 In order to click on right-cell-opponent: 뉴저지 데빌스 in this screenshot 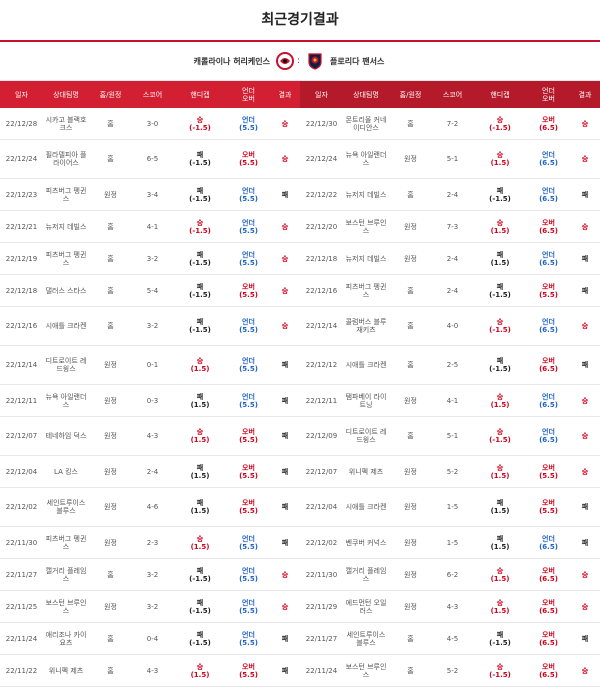, I will do `click(366, 194)`.